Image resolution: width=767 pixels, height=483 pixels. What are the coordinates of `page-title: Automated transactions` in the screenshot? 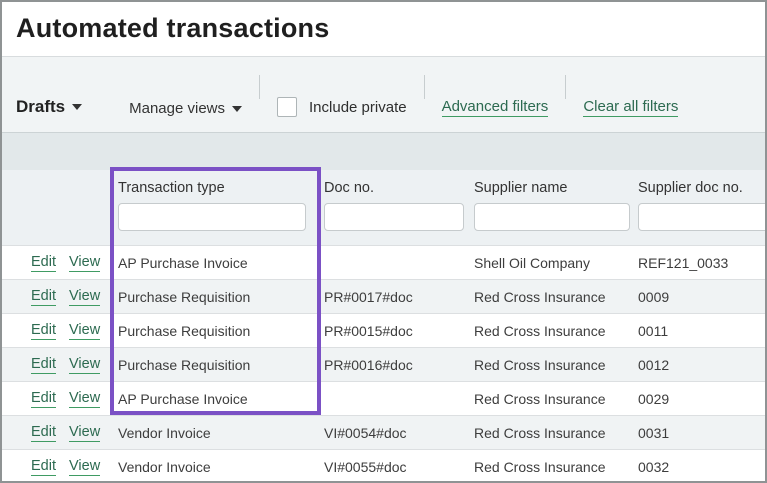 It's located at (173, 28).